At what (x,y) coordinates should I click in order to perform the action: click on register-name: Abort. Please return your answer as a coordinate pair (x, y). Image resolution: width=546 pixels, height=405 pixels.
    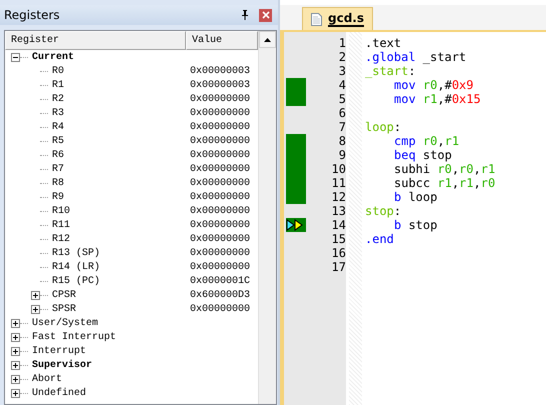
    Looking at the image, I should click on (47, 379).